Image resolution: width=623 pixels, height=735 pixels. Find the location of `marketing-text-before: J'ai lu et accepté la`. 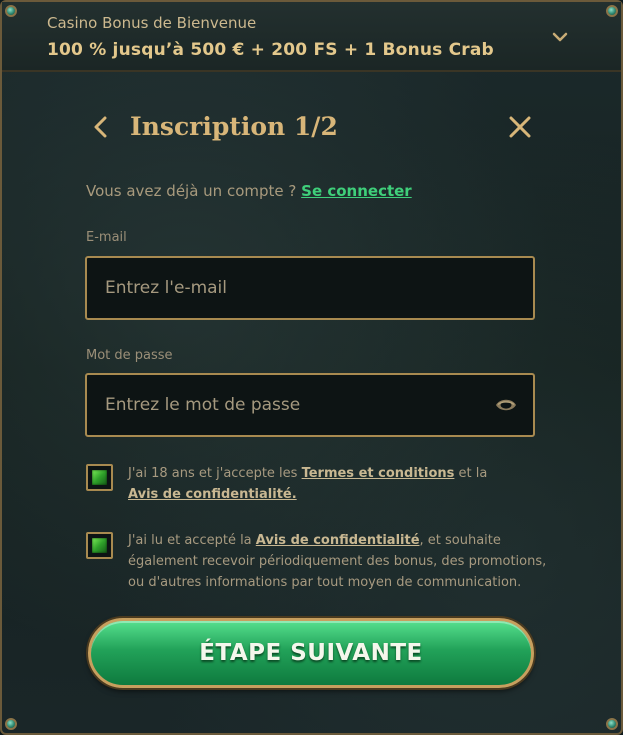

marketing-text-before: J'ai lu et accepté la is located at coordinates (192, 540).